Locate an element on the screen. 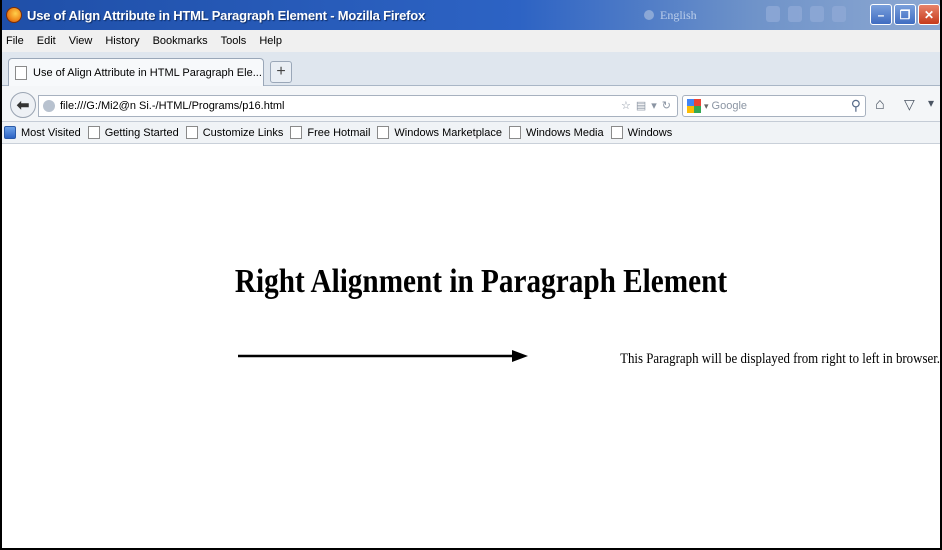  bookmark-star-icon: ☆ is located at coordinates (626, 105).